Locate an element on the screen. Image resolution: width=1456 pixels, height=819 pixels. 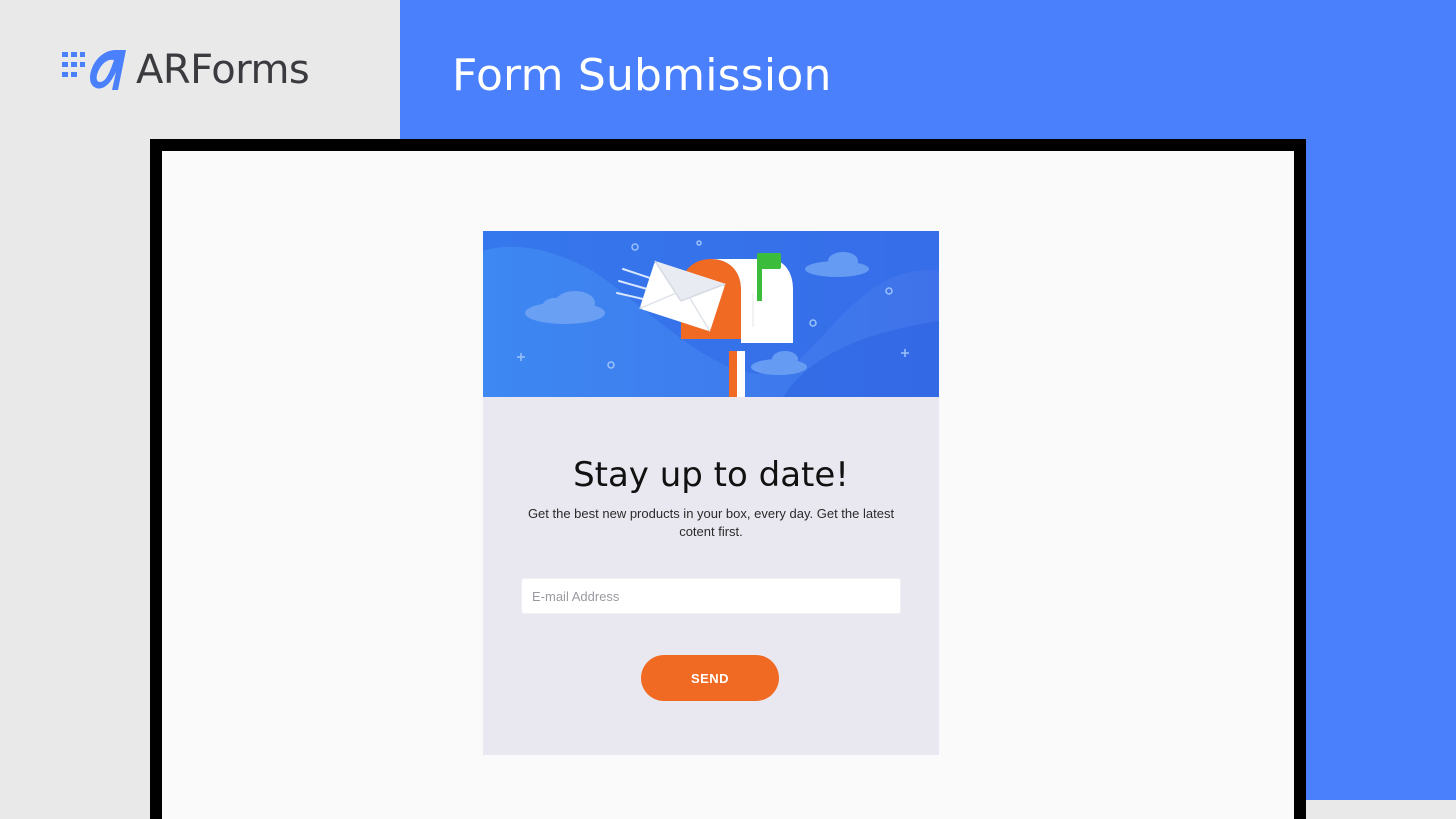
page-title: Form Submission is located at coordinates (642, 75).